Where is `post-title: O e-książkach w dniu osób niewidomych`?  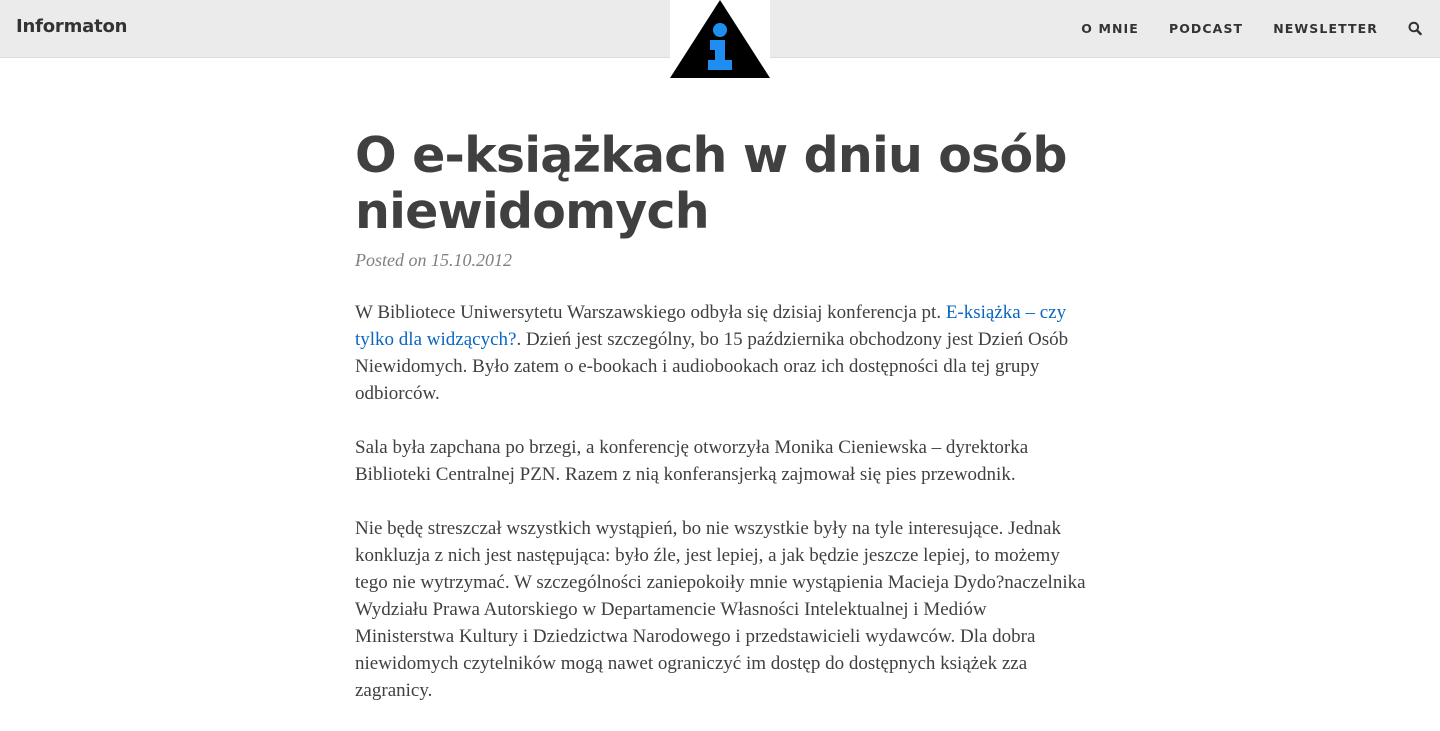
post-title: O e-książkach w dniu osób niewidomych is located at coordinates (711, 183).